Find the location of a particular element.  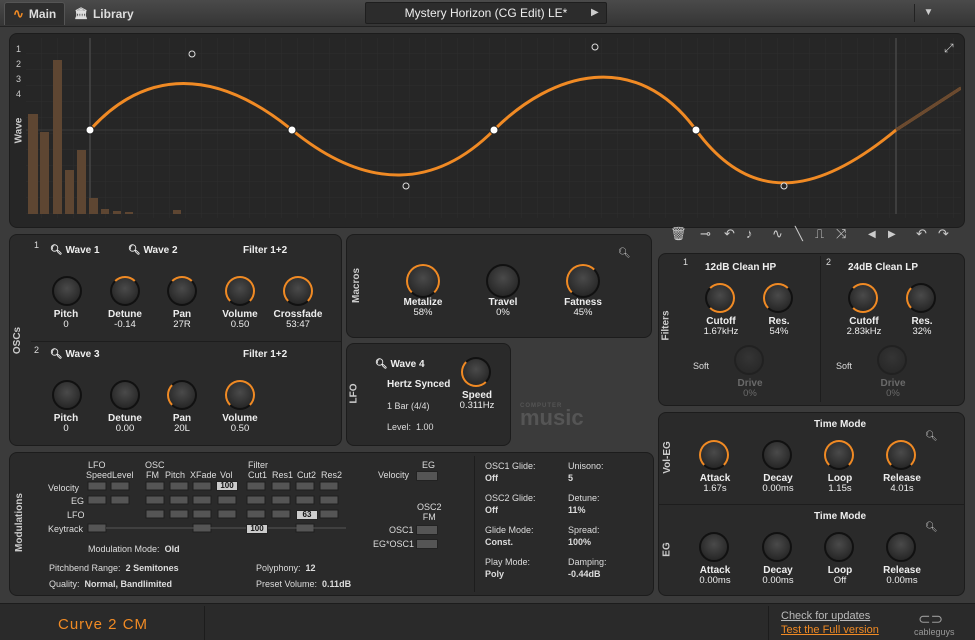

osc2-pan-knob is located at coordinates (182, 395).